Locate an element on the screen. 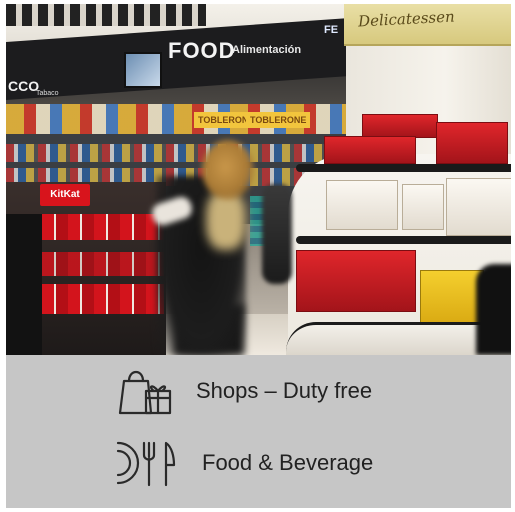 The width and height of the screenshot is (515, 512). left-sign: CCO is located at coordinates (24, 86).